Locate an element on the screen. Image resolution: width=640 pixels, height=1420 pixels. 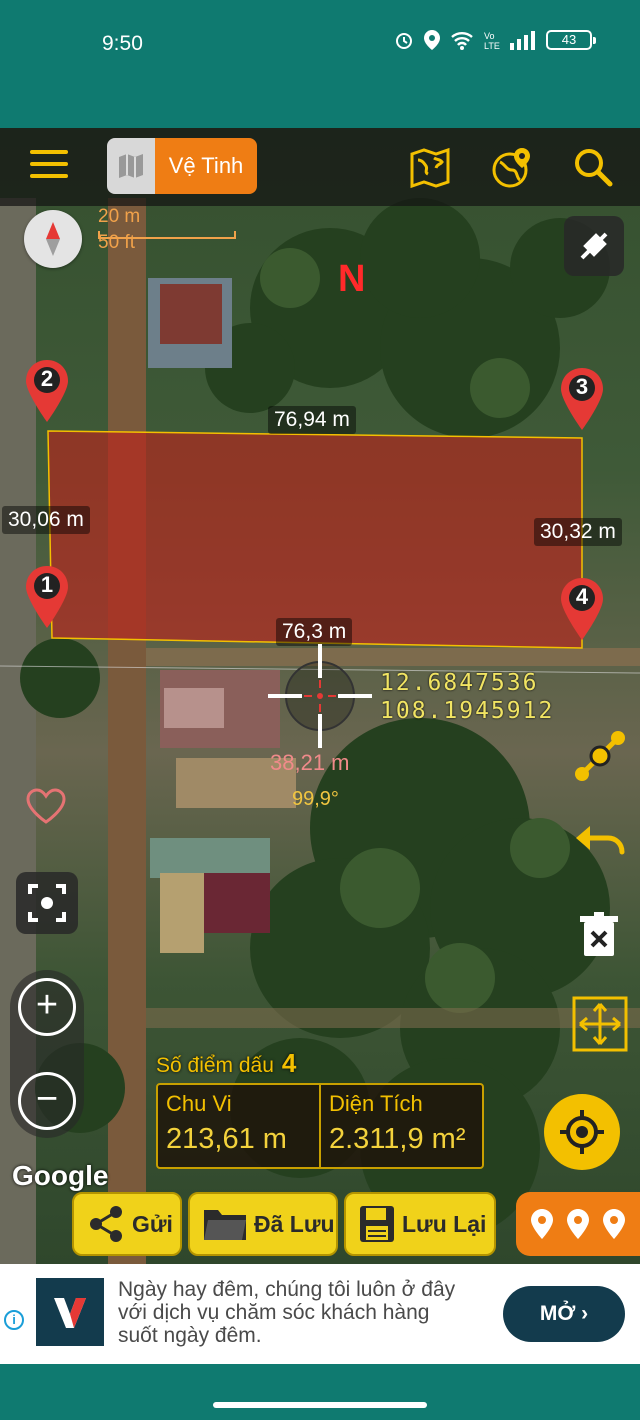
zoom-in-button: + is located at coordinates (47, 1007).